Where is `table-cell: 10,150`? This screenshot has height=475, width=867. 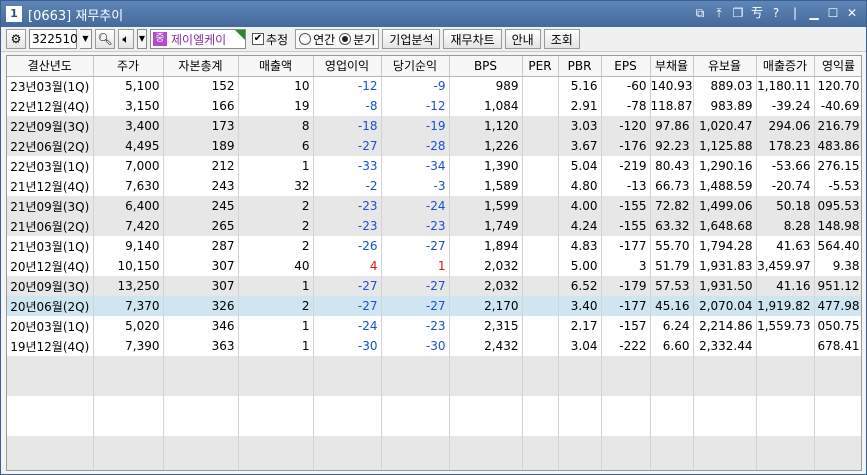 table-cell: 10,150 is located at coordinates (128, 266).